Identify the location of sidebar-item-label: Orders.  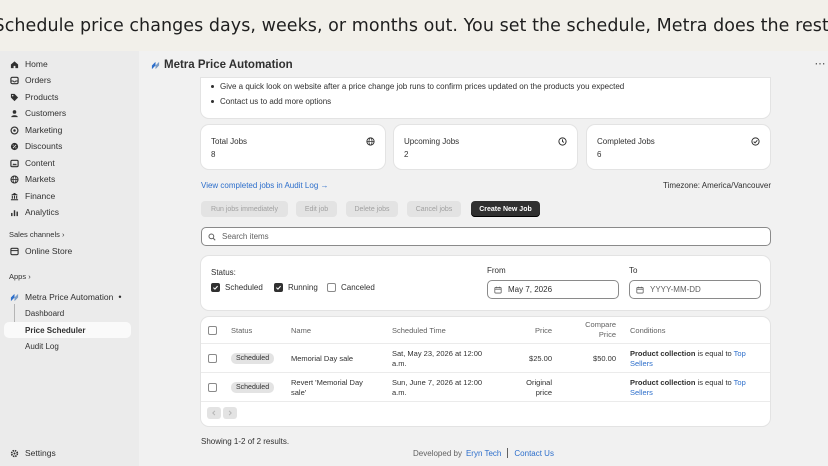
(38, 80).